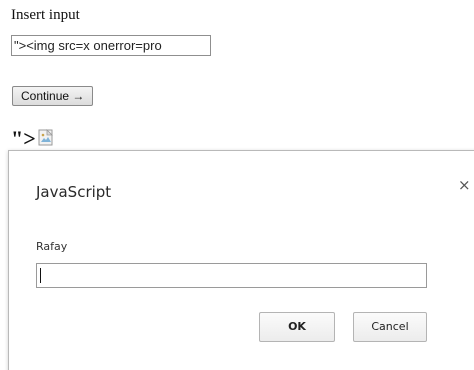  I want to click on reflected-text: ">, so click(23, 138).